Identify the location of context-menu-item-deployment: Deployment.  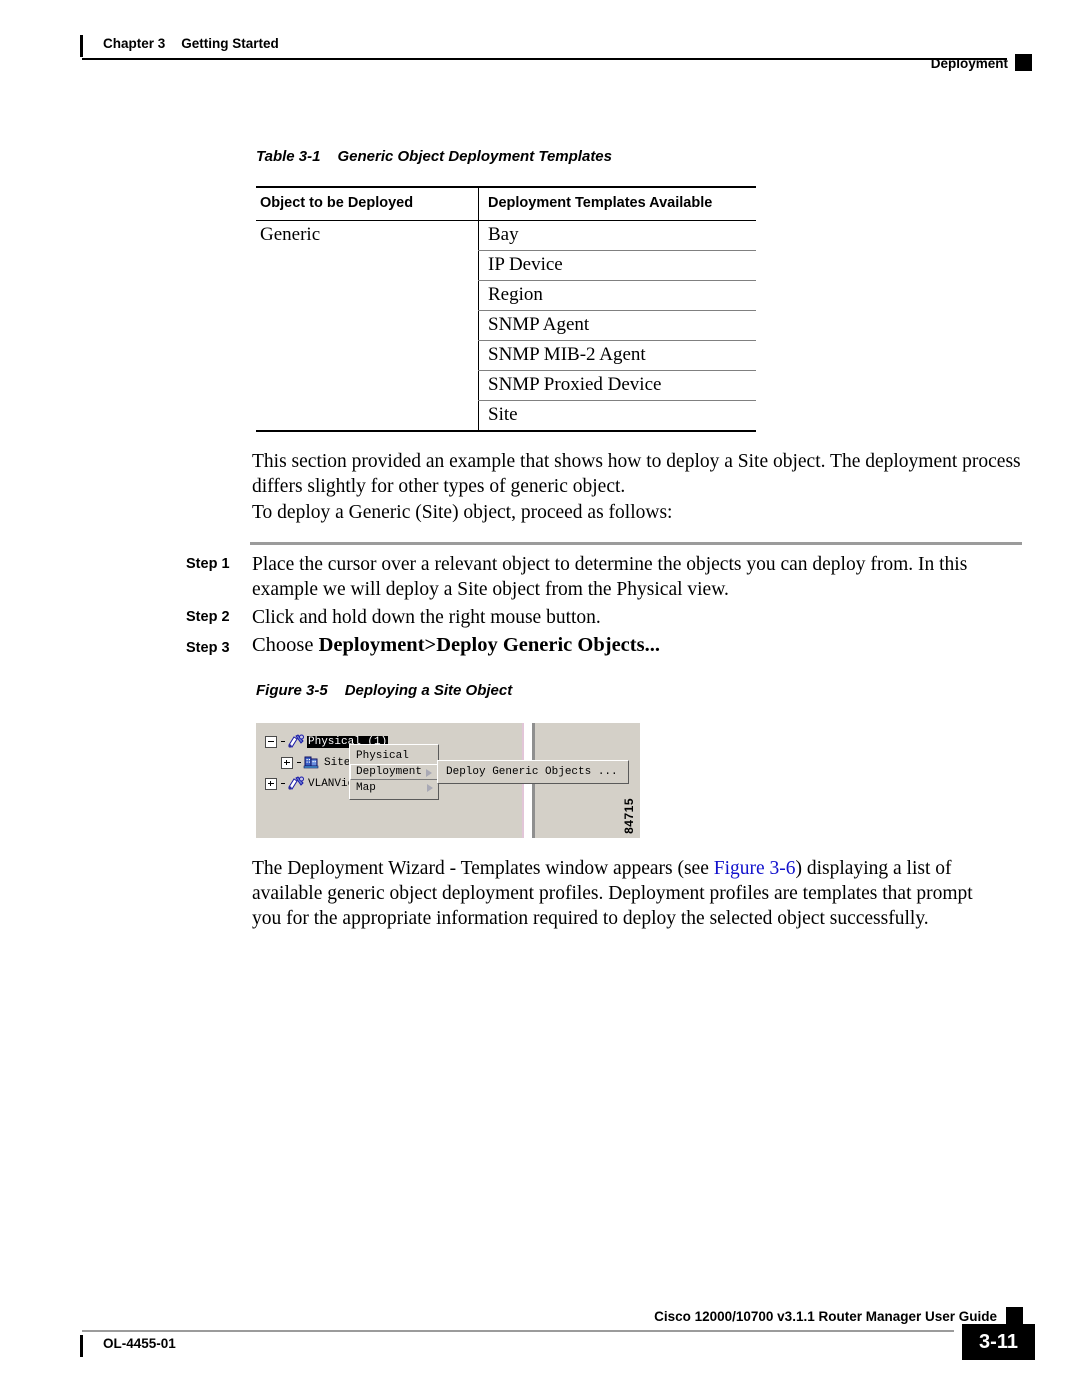
(394, 772).